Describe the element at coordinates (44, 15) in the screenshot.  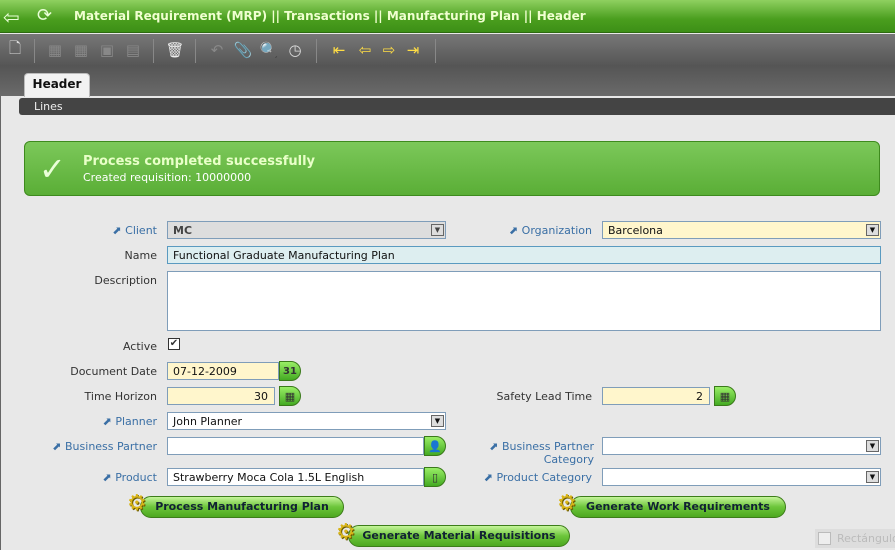
I see `refresh-icon: ⟳` at that location.